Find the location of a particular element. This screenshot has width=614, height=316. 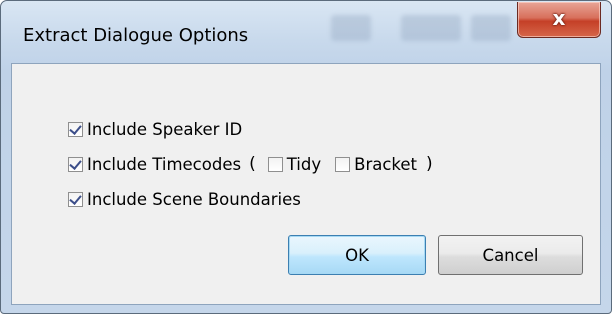

timecodes-label: Include Timecodes is located at coordinates (164, 164).